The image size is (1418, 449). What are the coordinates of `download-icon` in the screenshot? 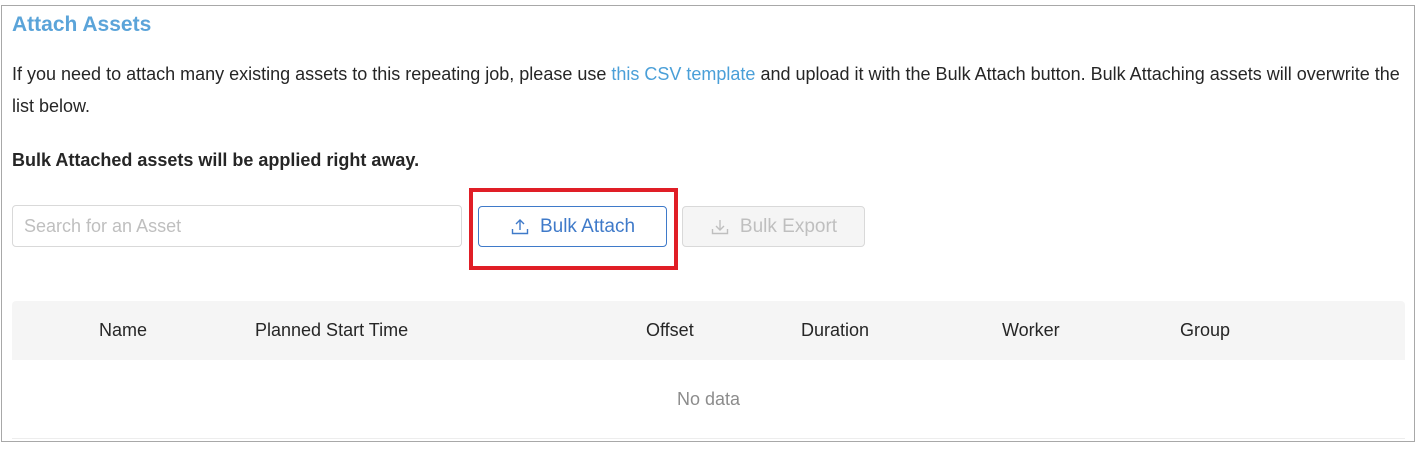 It's located at (720, 227).